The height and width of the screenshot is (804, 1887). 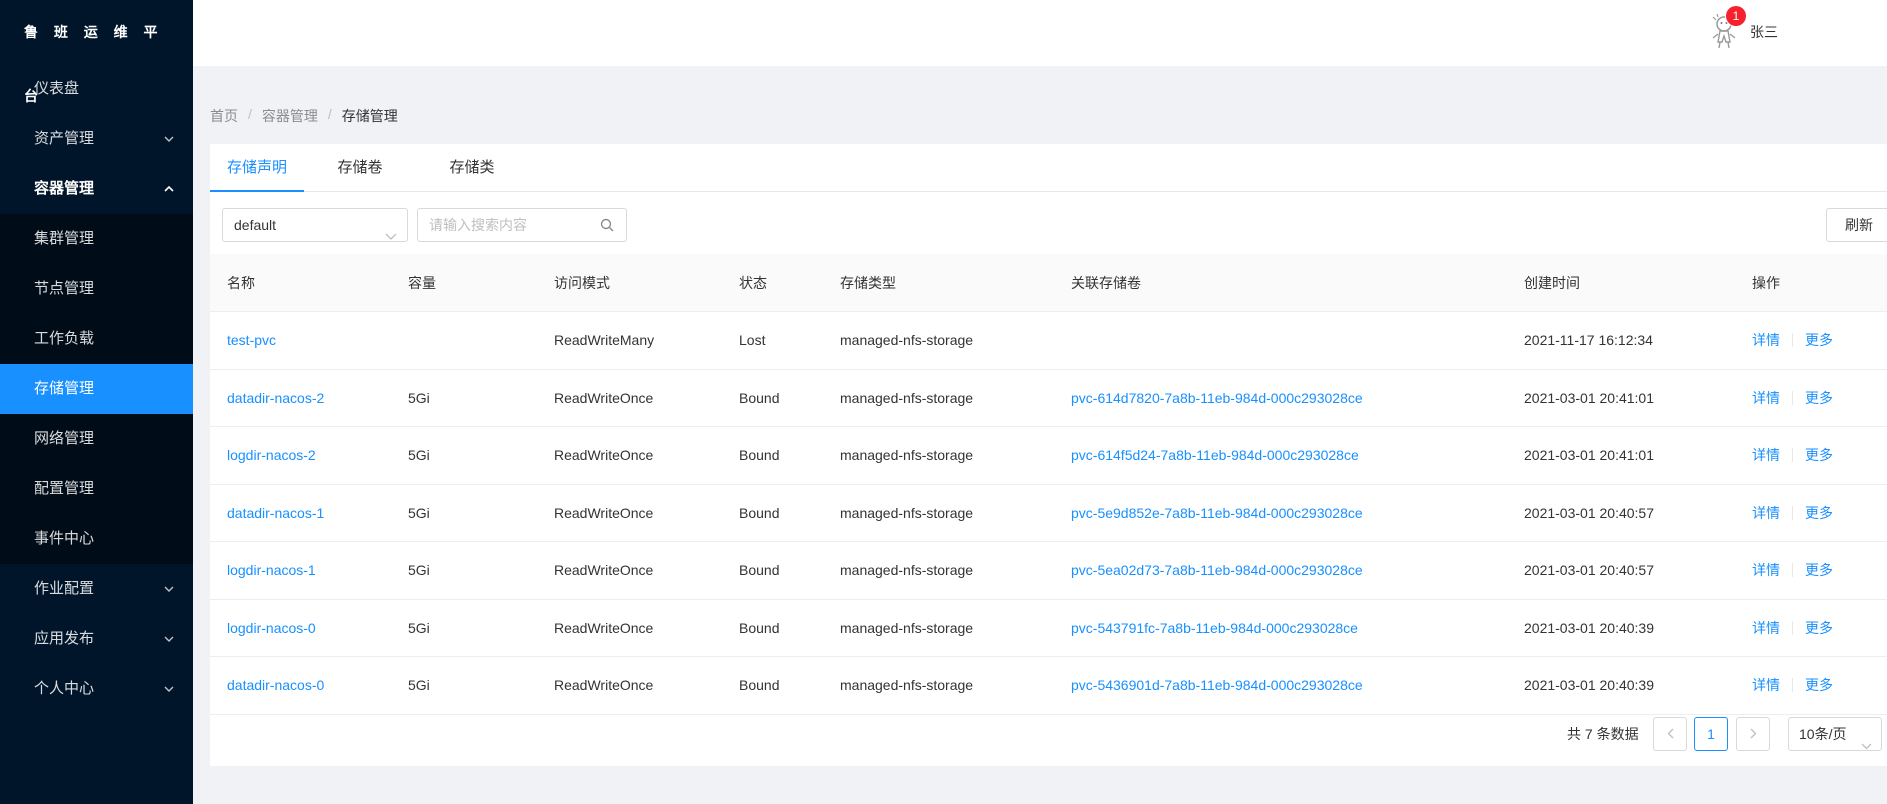 What do you see at coordinates (96, 439) in the screenshot?
I see `sidebar-item-network: 网络管理` at bounding box center [96, 439].